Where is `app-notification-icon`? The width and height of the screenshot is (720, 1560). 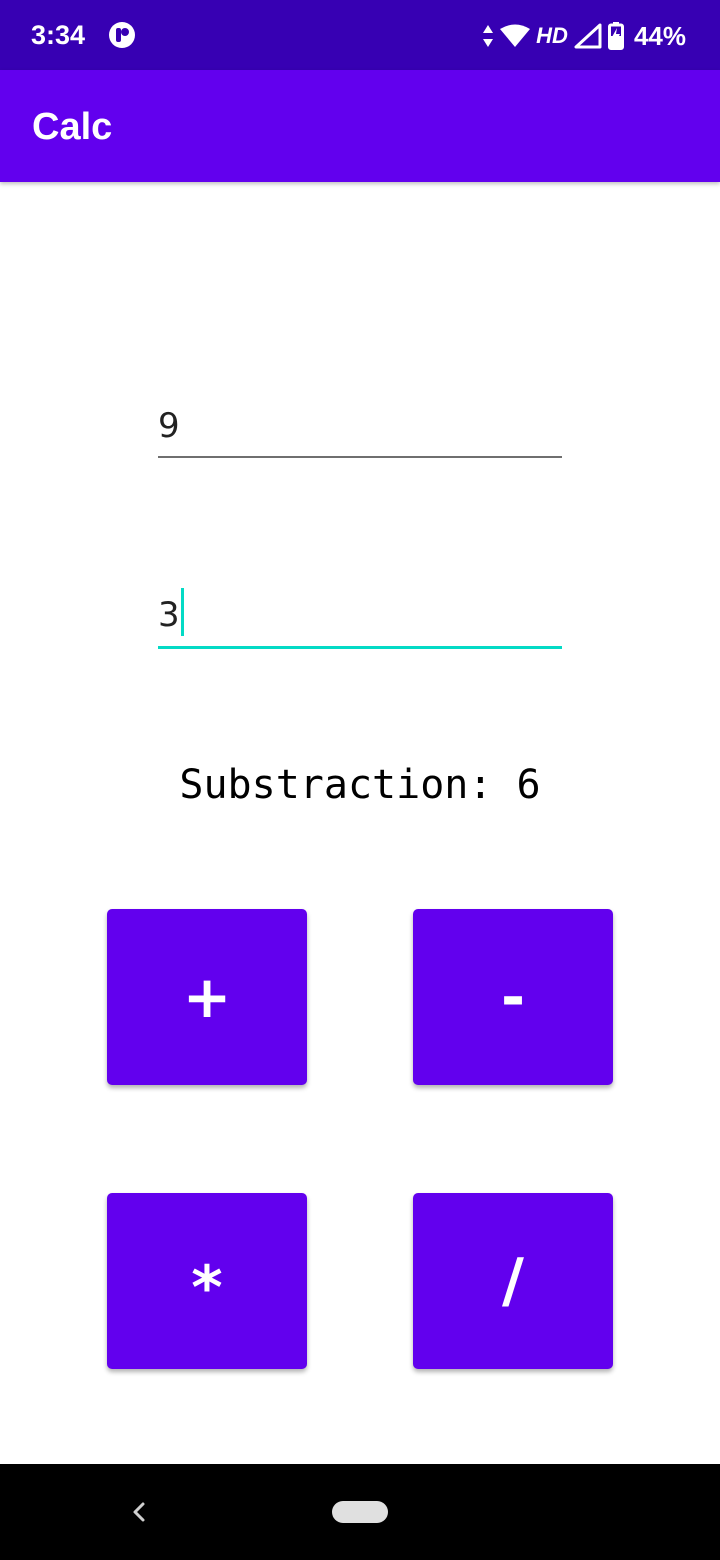
app-notification-icon is located at coordinates (122, 35).